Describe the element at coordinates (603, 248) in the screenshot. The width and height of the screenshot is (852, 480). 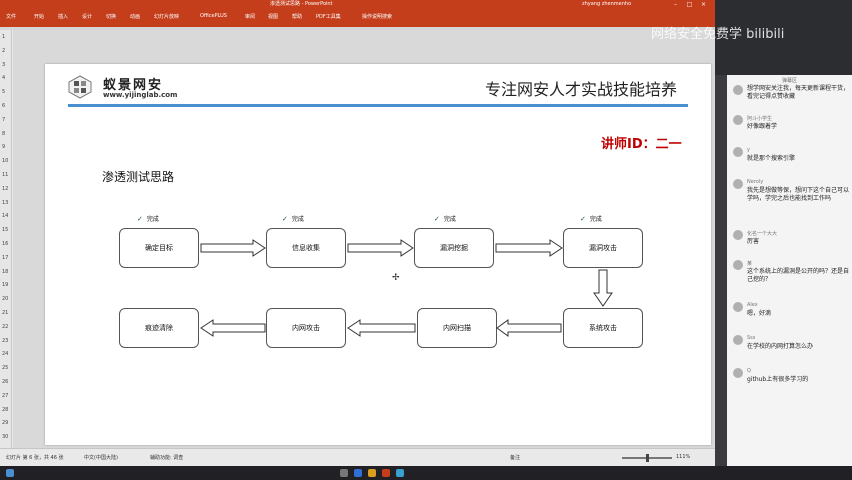
I see `stage-box: 漏洞攻击` at that location.